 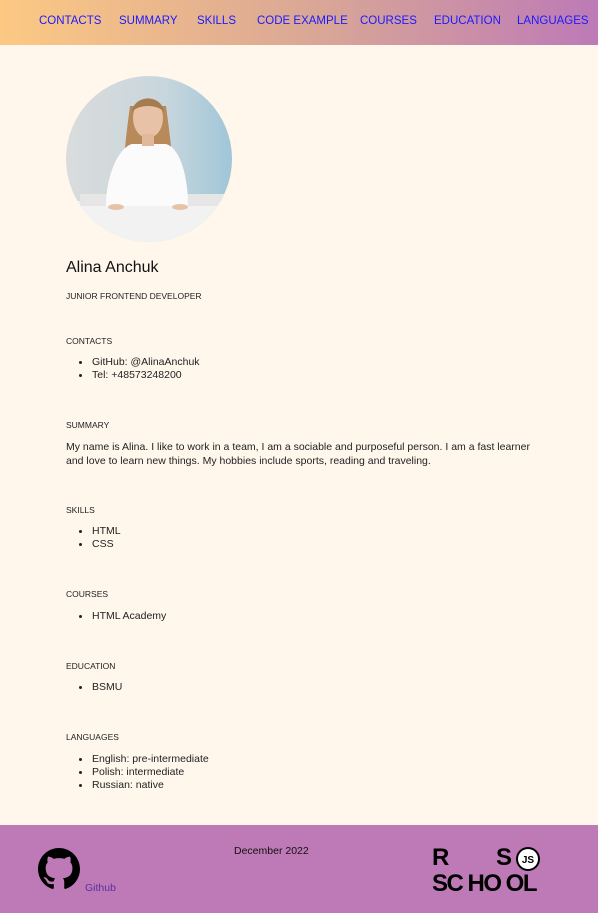 I want to click on nav-link-summary: SUMMARY, so click(x=148, y=21).